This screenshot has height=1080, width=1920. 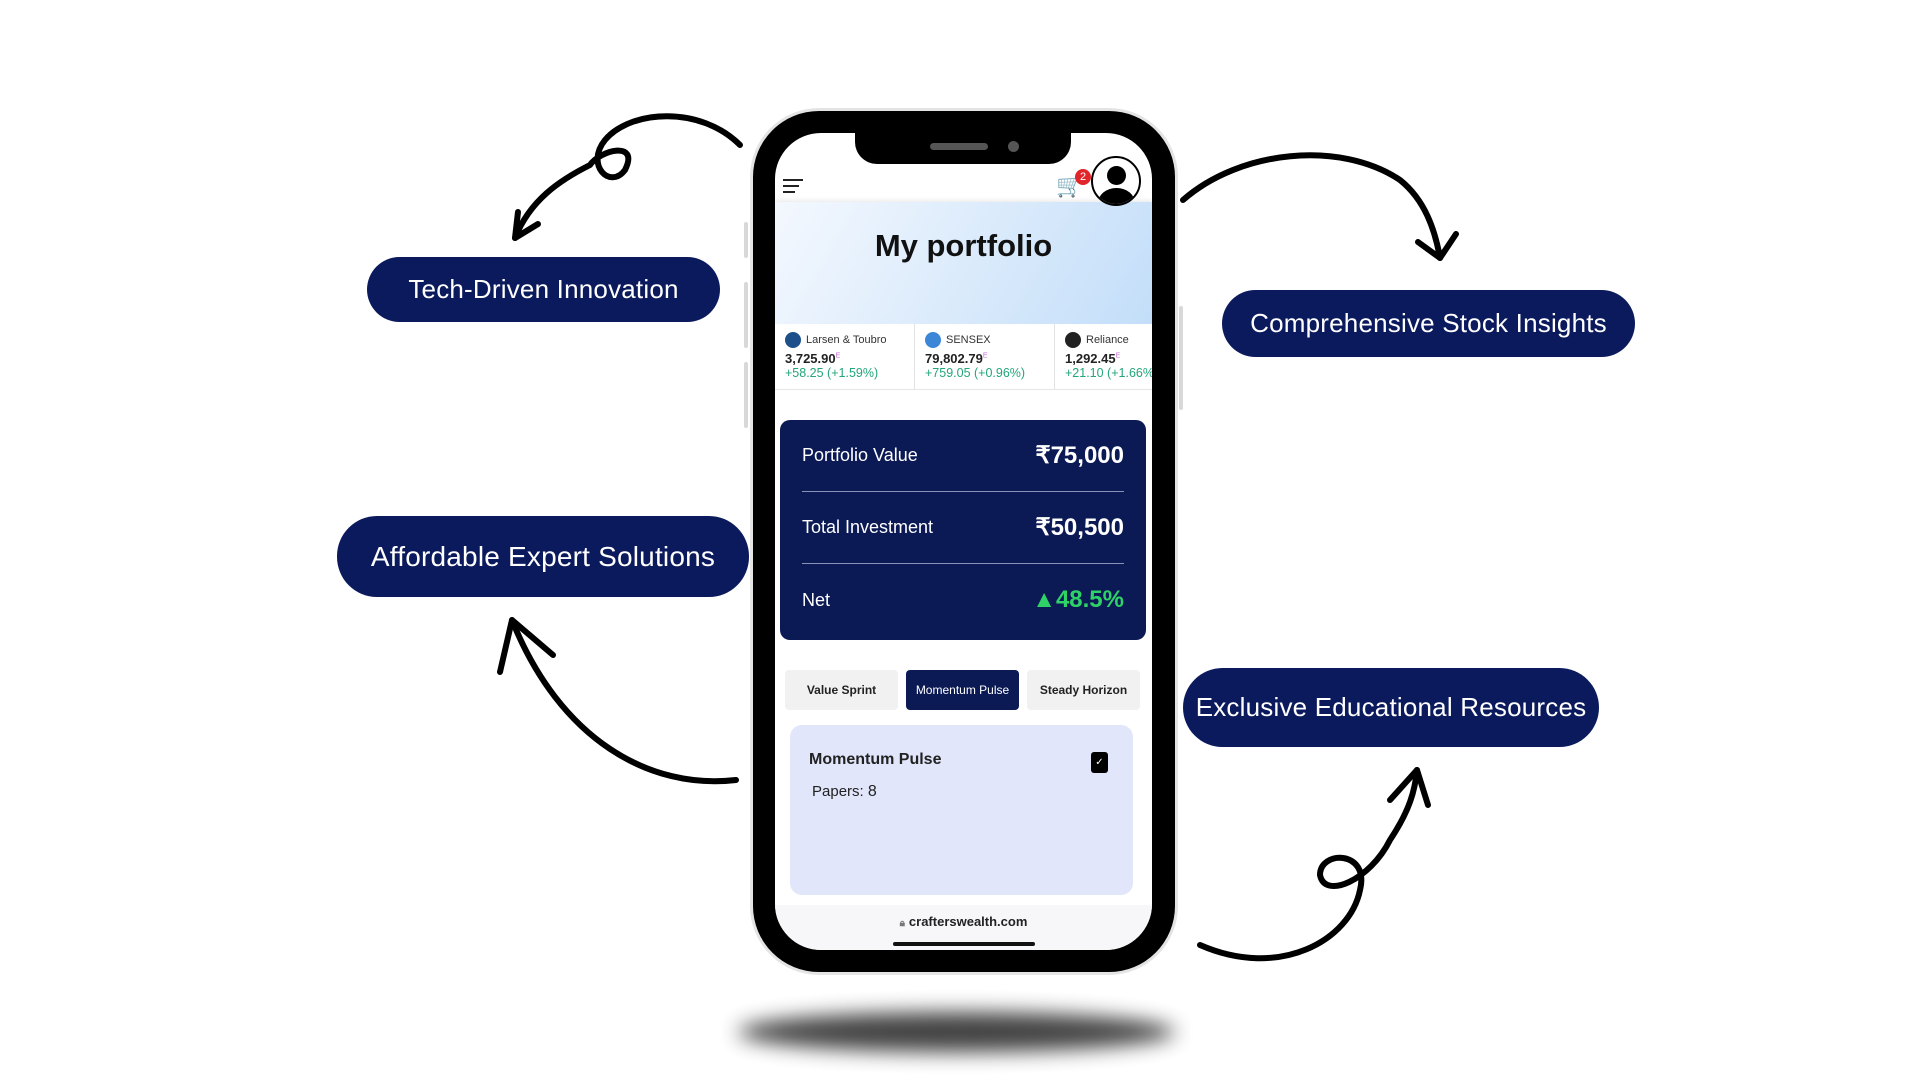 I want to click on plan-card: Momentum Pulse ✓ Papers: 8, so click(x=961, y=810).